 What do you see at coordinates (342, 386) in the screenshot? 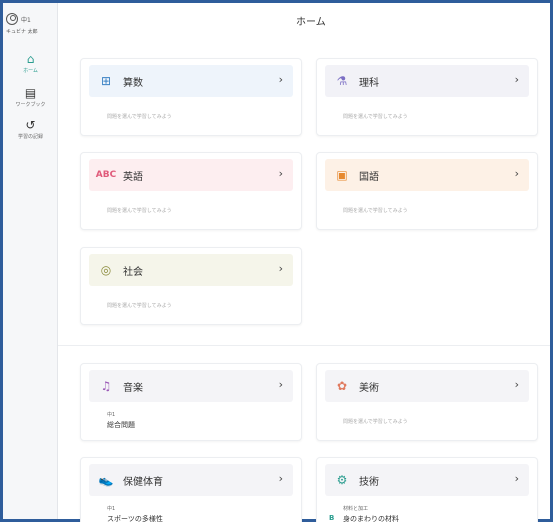
I see `palette-icon: ✿` at bounding box center [342, 386].